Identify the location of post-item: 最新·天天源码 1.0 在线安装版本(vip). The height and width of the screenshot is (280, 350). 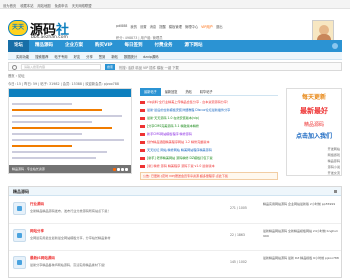
(209, 118).